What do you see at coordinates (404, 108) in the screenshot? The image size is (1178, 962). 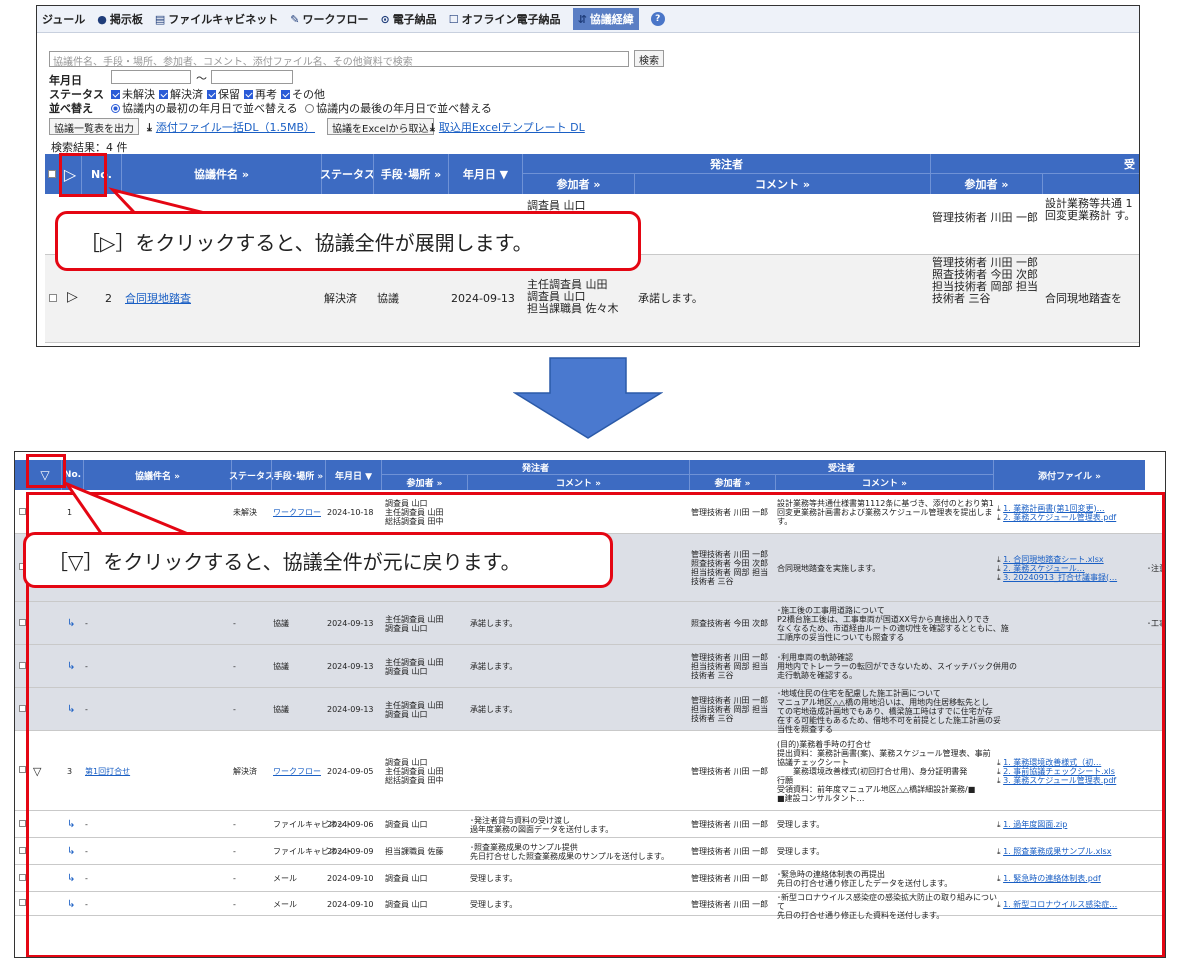 I see `sort-last-label: 協議内の最後の年月日で並べ替える` at bounding box center [404, 108].